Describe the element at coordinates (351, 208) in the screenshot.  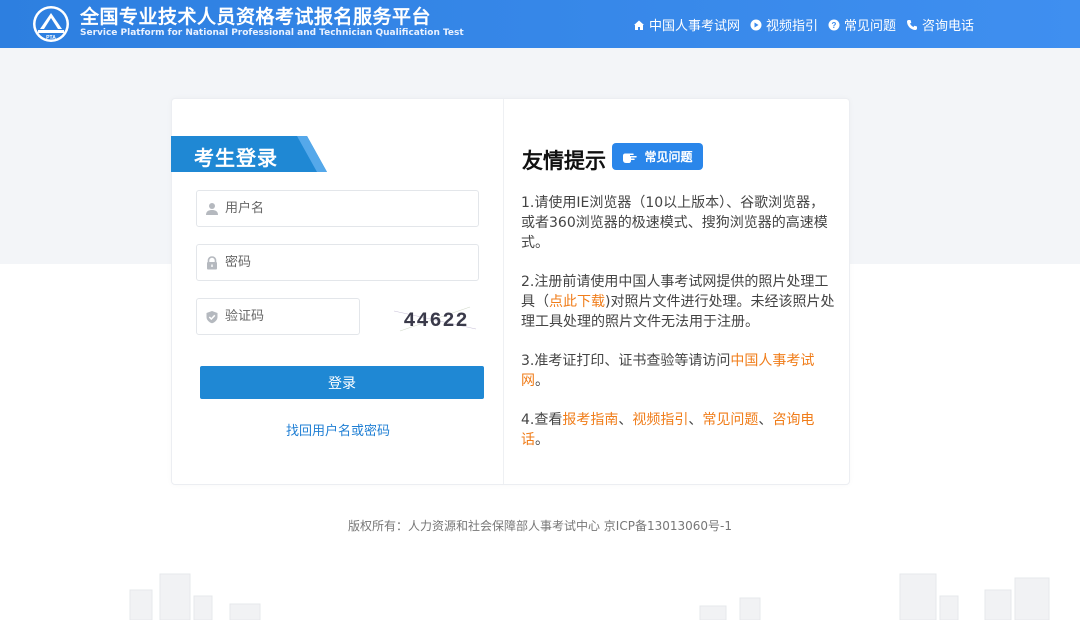
I see `username-input` at that location.